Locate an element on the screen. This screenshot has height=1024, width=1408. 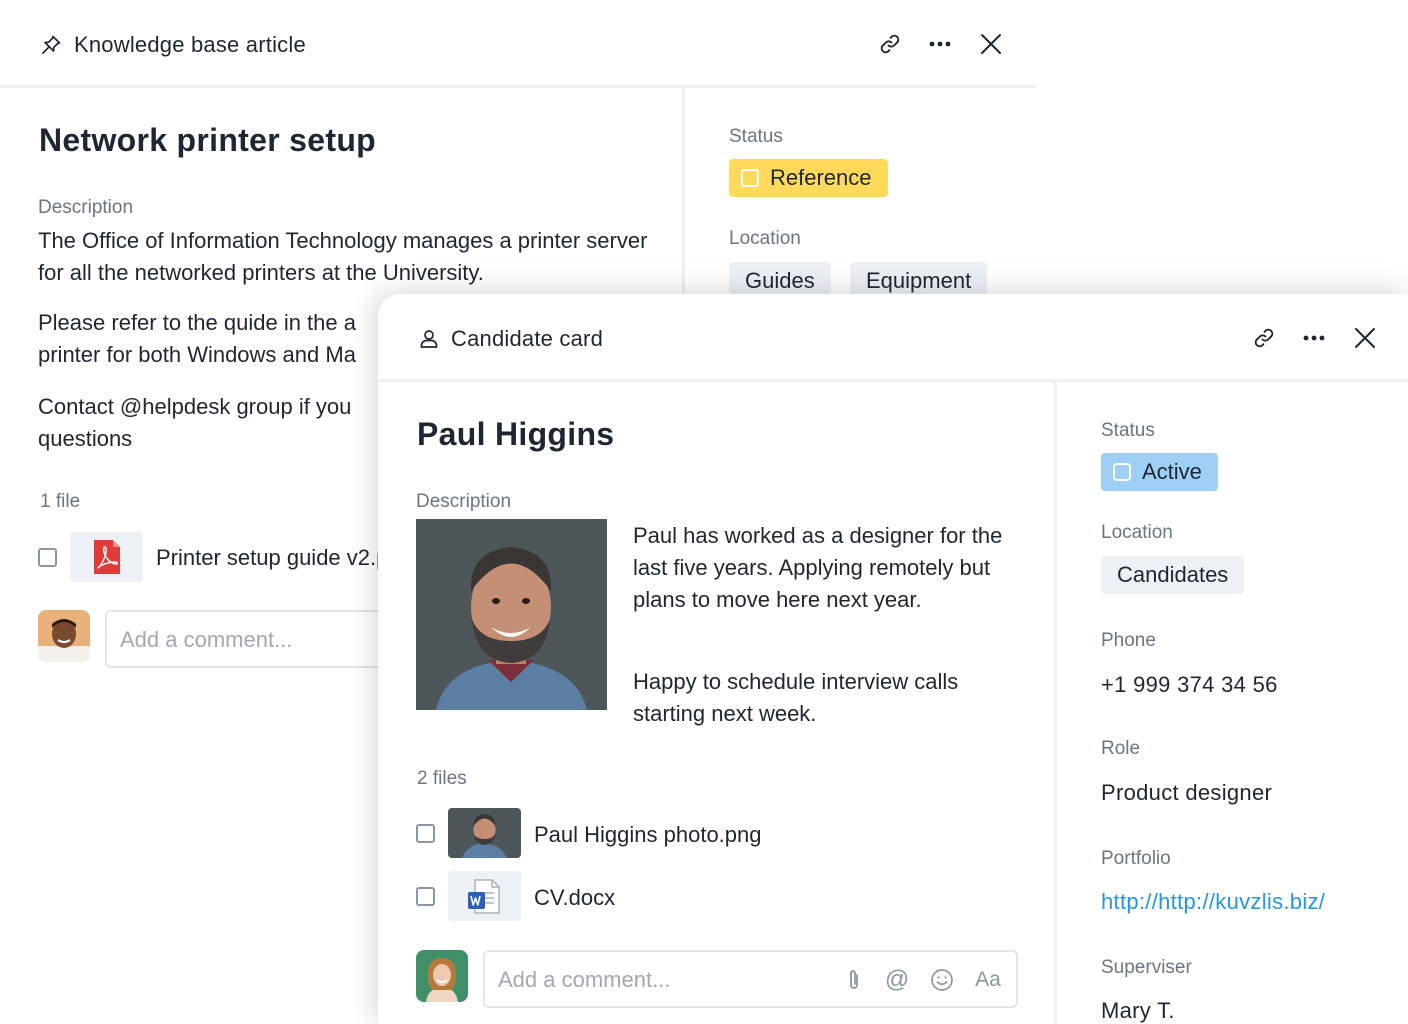
card-type-title: Knowledge base article is located at coordinates (190, 44).